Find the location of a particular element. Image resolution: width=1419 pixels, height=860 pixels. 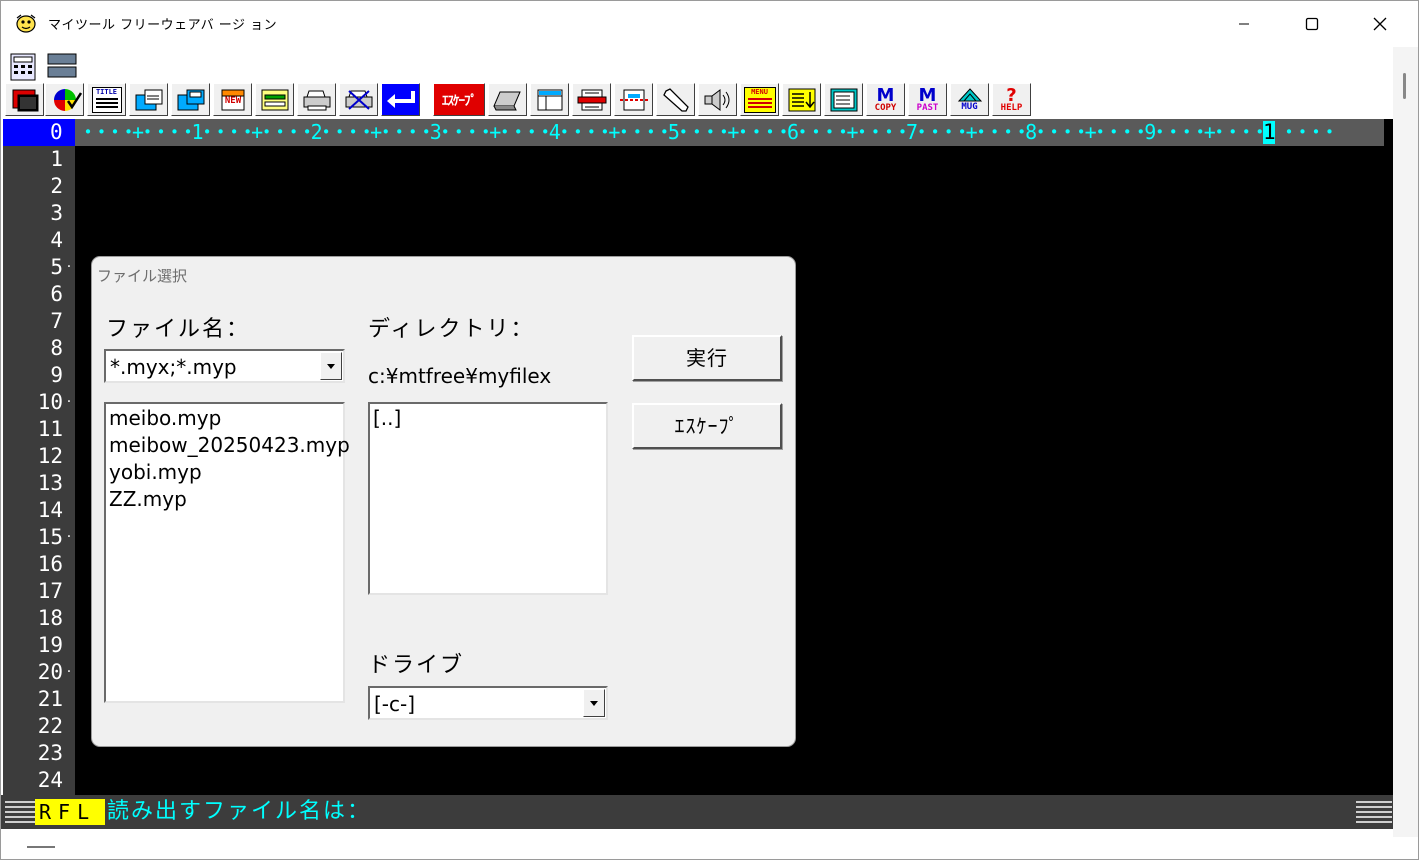

horizontal-scrollbar is located at coordinates (697, 844).